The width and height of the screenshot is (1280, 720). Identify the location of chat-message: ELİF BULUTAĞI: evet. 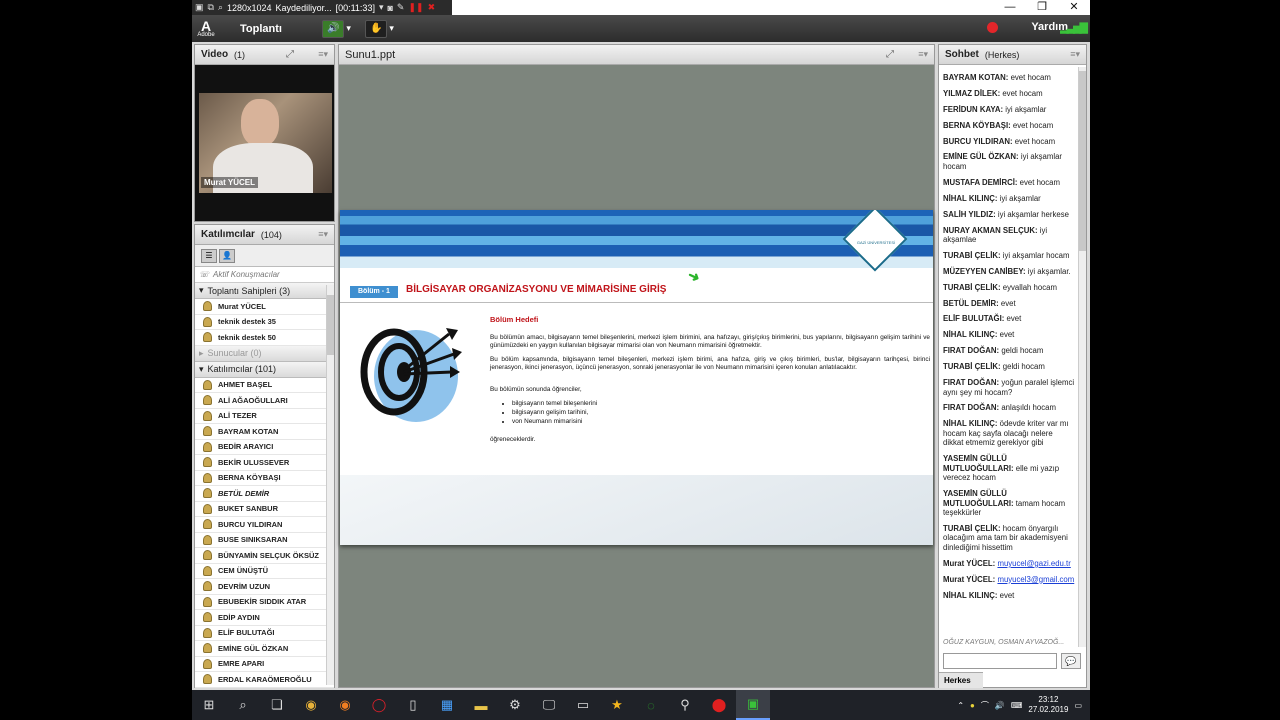
(1009, 319).